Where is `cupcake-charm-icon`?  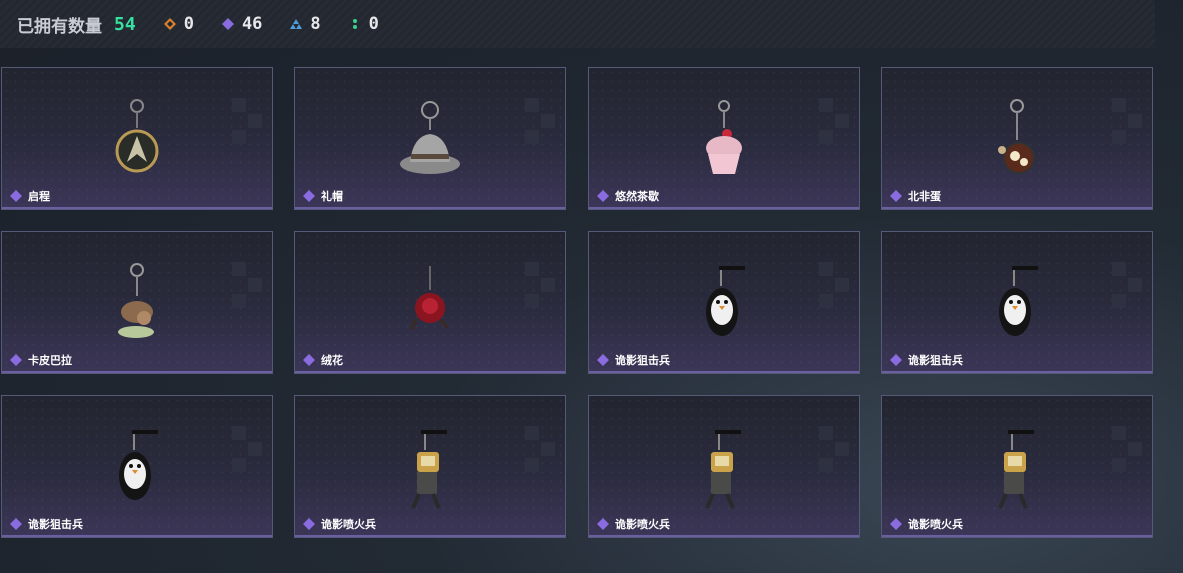 cupcake-charm-icon is located at coordinates (724, 137).